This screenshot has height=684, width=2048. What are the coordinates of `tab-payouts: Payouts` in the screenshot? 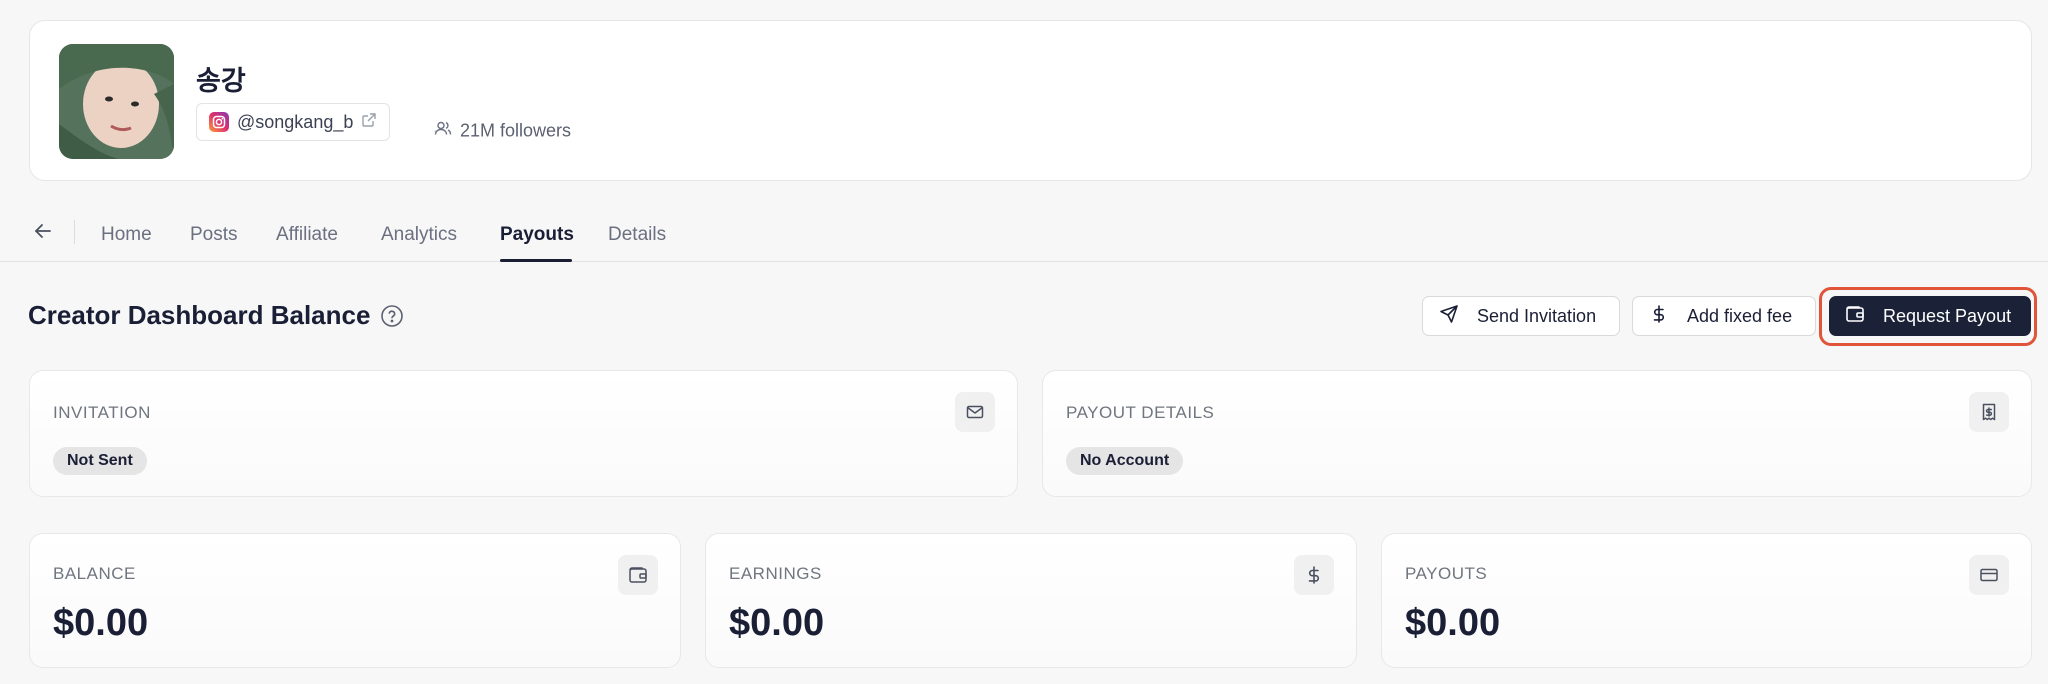 It's located at (537, 235).